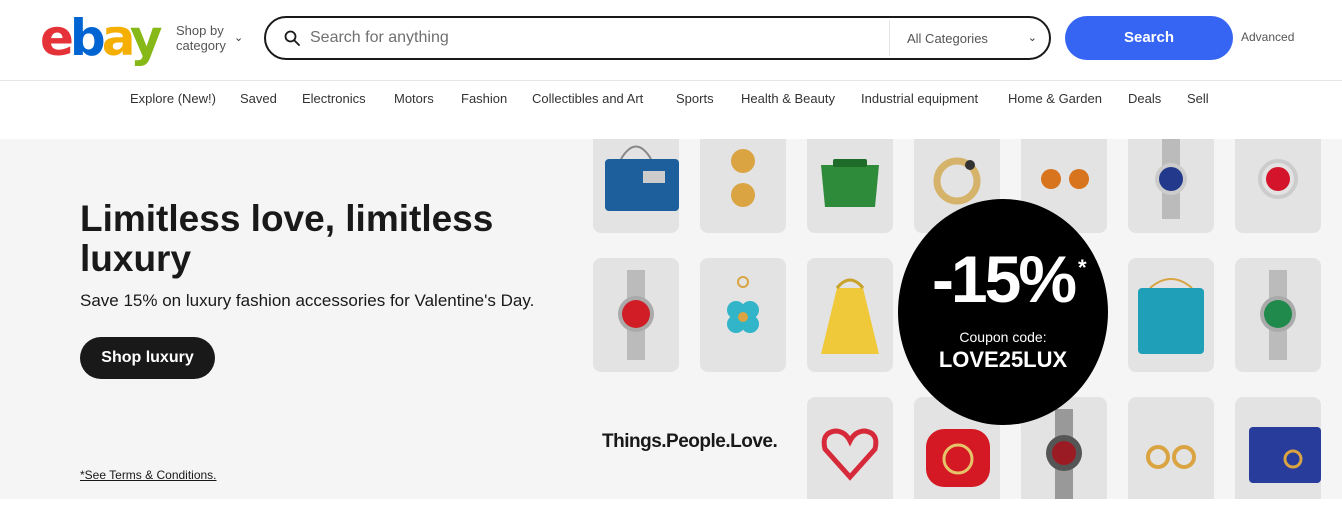 Image resolution: width=1342 pixels, height=526 pixels. I want to click on product-tile-blue-watch, so click(1171, 186).